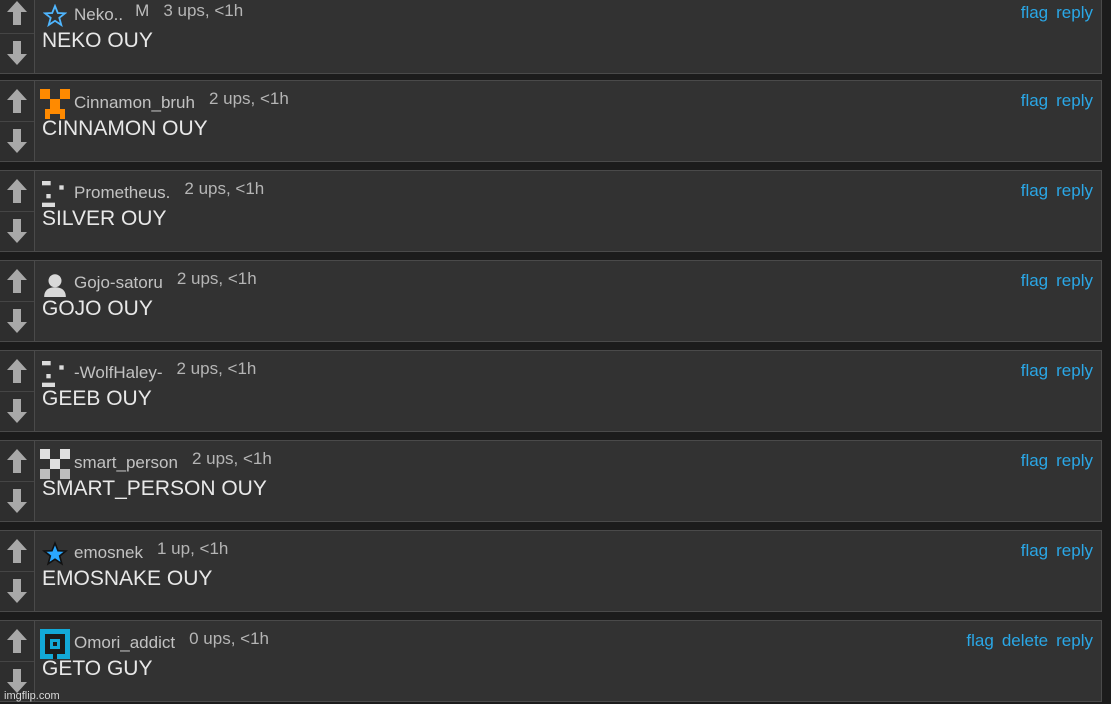 The height and width of the screenshot is (704, 1111). I want to click on comment-header: Gojo-satoru 2 ups, <1h, so click(148, 282).